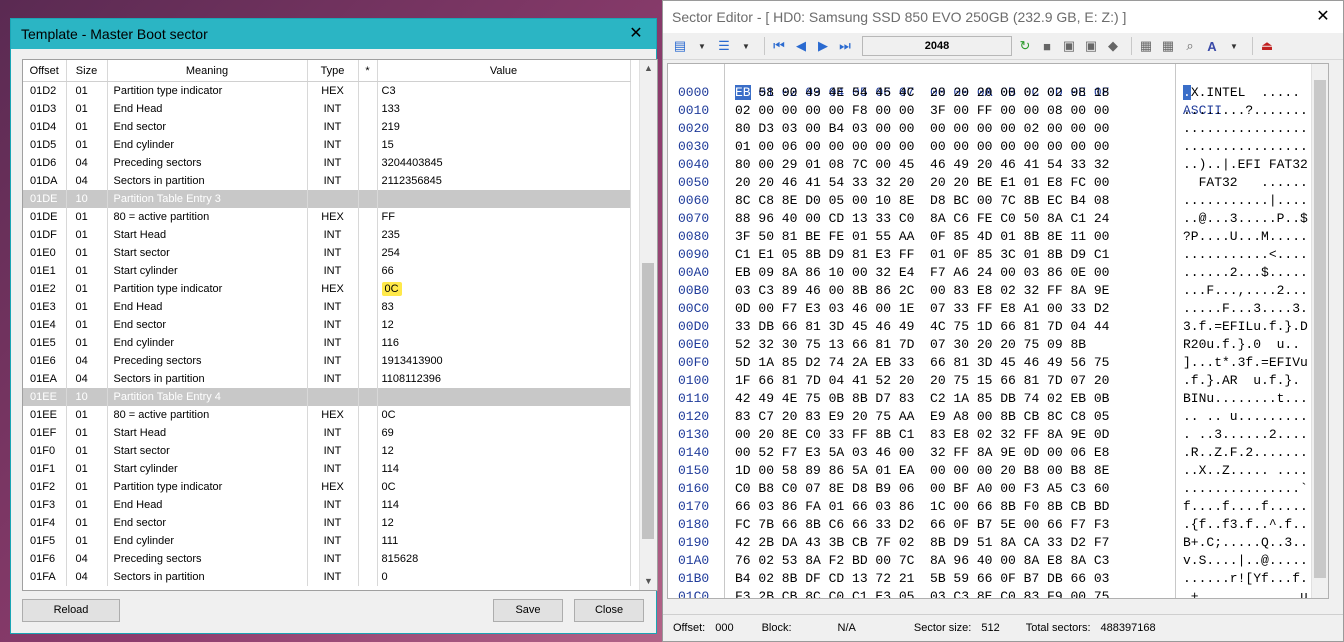 This screenshot has width=1344, height=642. I want to click on cell-value: 219, so click(504, 127).